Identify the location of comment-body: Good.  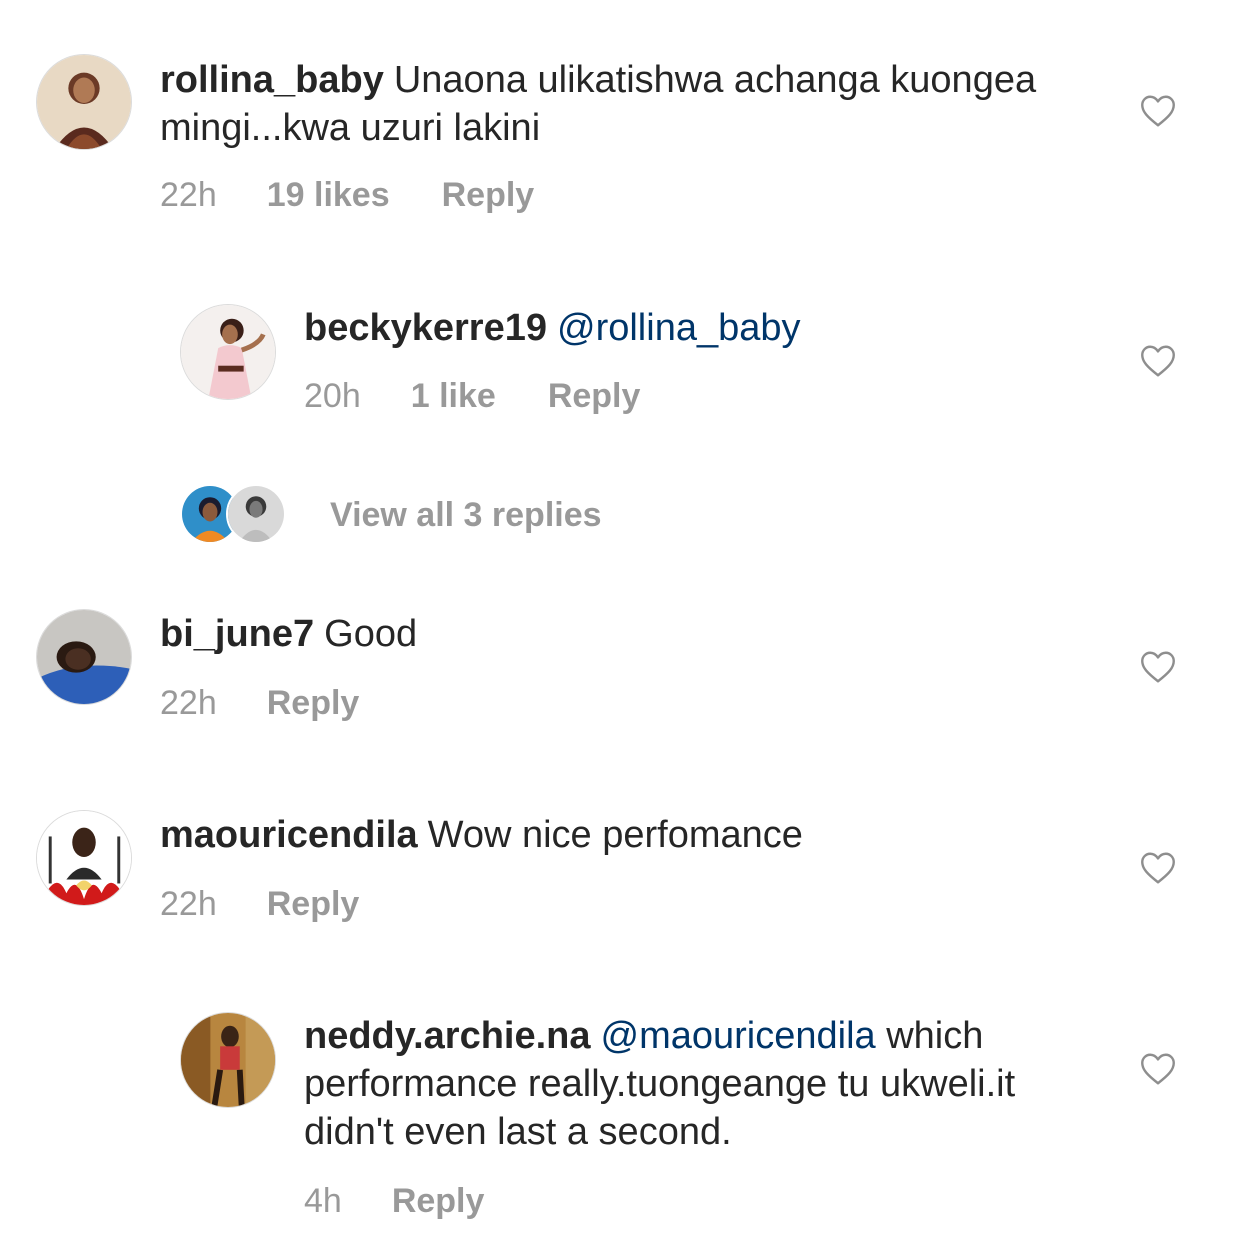
(371, 634).